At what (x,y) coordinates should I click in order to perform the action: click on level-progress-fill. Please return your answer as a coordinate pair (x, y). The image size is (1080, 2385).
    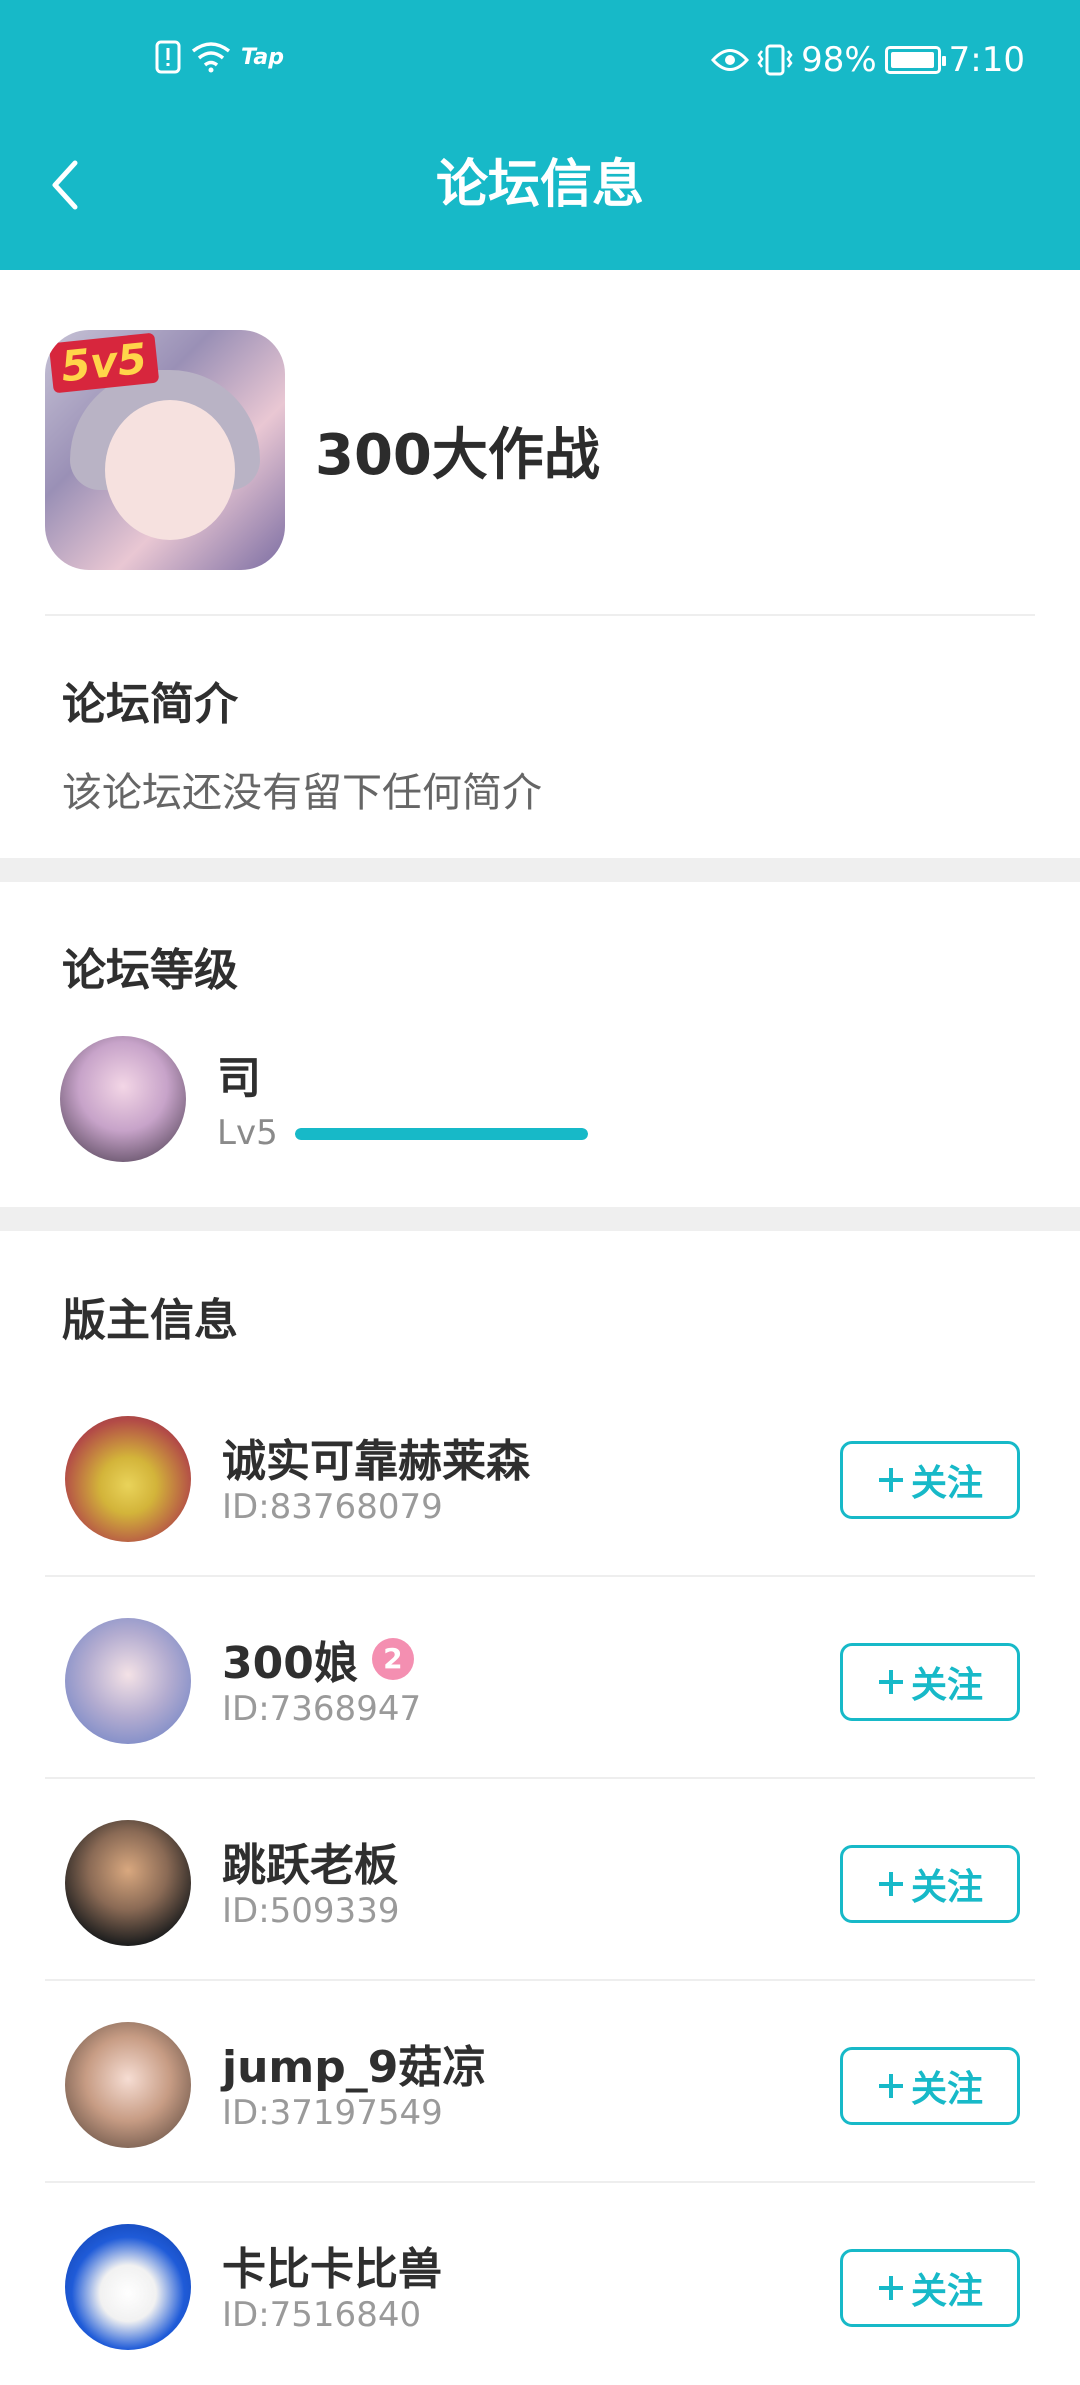
    Looking at the image, I should click on (441, 1134).